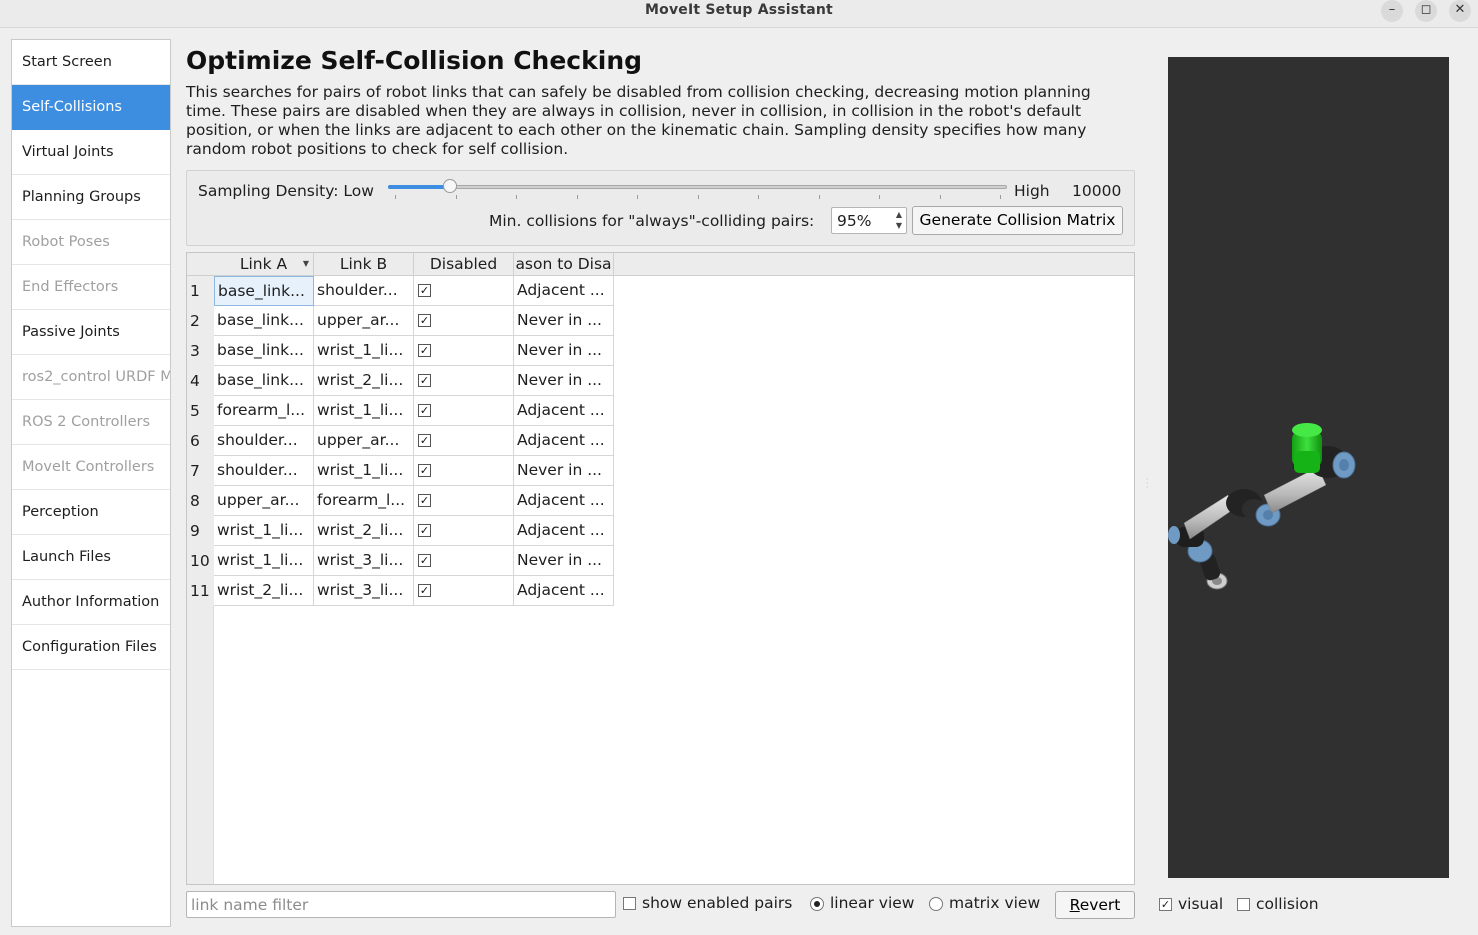 The width and height of the screenshot is (1478, 935). I want to click on row-number: 11, so click(200, 591).